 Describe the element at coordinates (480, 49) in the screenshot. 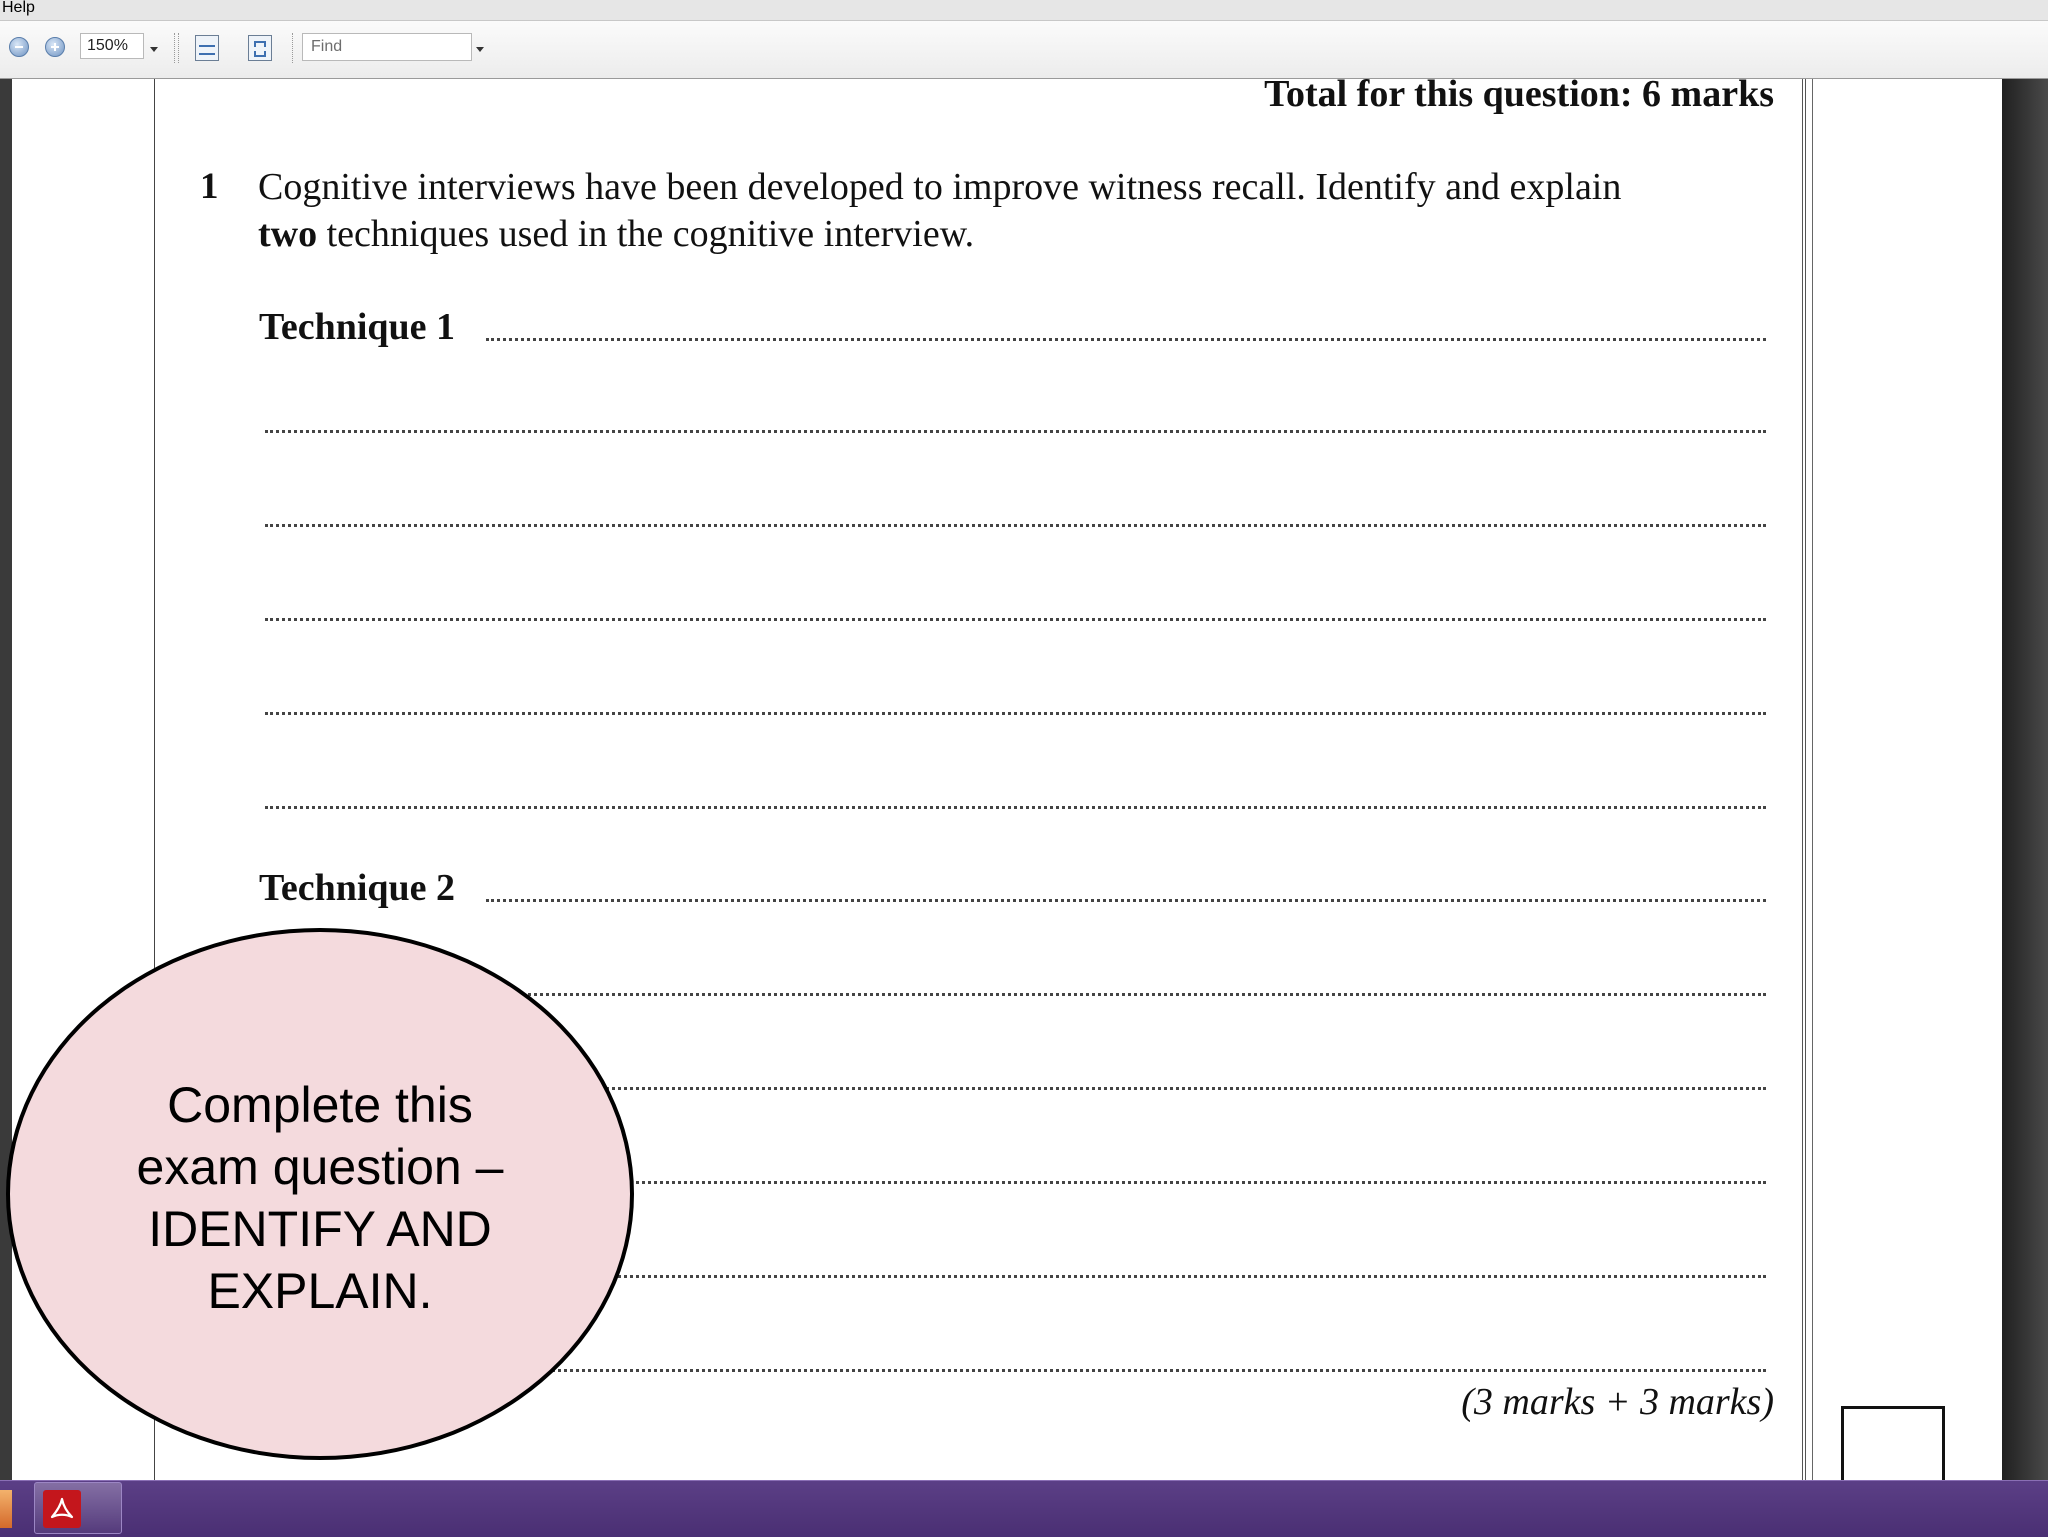

I see `find-dropdown-icon` at that location.